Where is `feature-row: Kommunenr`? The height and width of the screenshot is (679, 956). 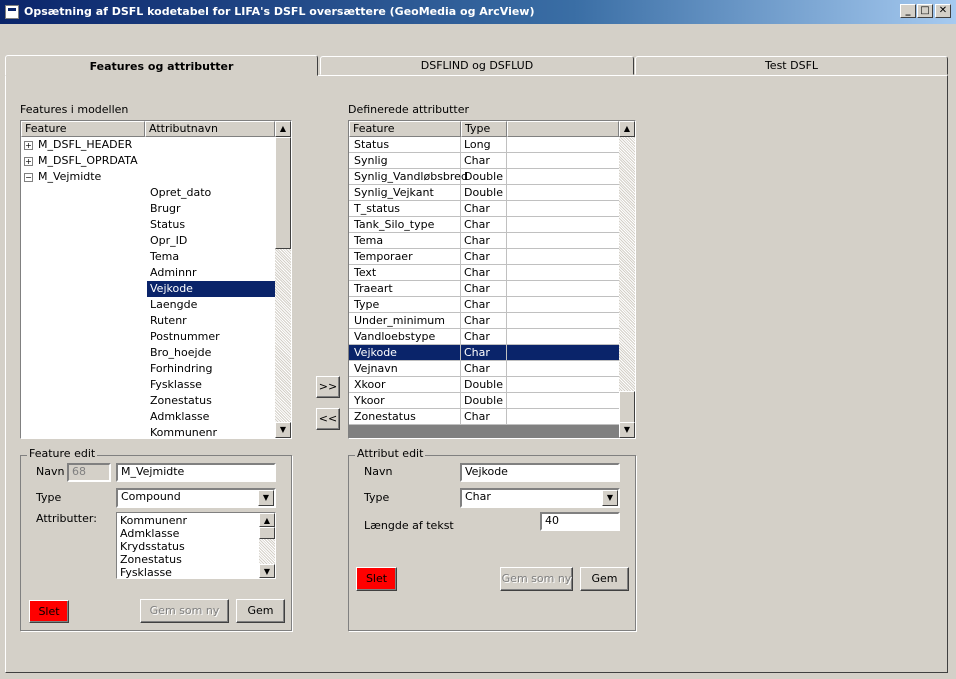
feature-row: Kommunenr is located at coordinates (148, 431).